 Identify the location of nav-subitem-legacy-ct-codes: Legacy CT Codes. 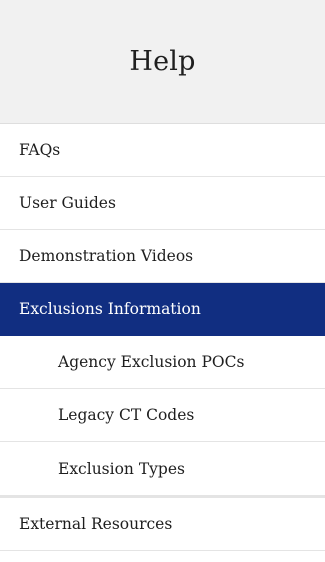
(162, 415).